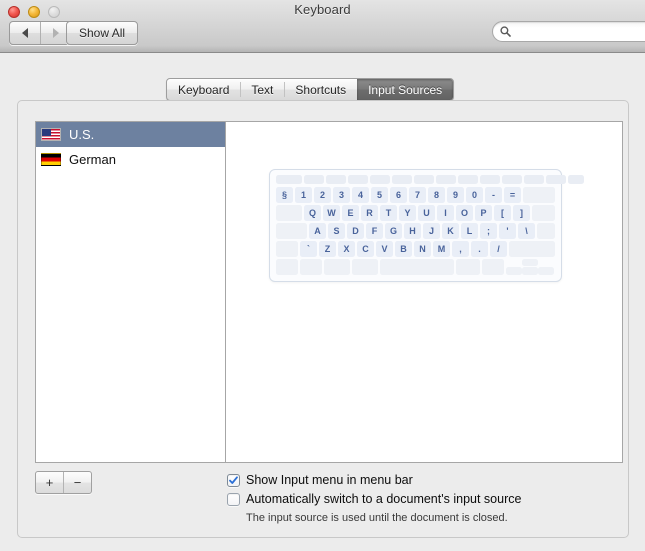 The image size is (645, 551). What do you see at coordinates (479, 249) in the screenshot?
I see `key-period: .` at bounding box center [479, 249].